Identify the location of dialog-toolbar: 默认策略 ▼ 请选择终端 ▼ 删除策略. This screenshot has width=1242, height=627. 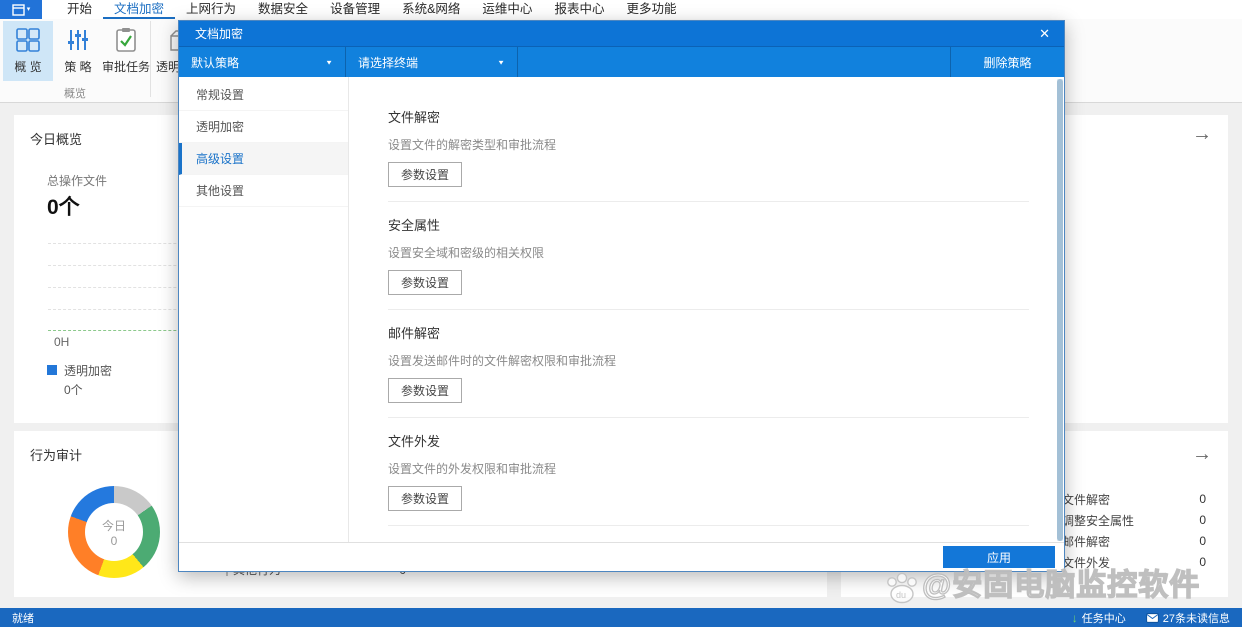
(621, 62).